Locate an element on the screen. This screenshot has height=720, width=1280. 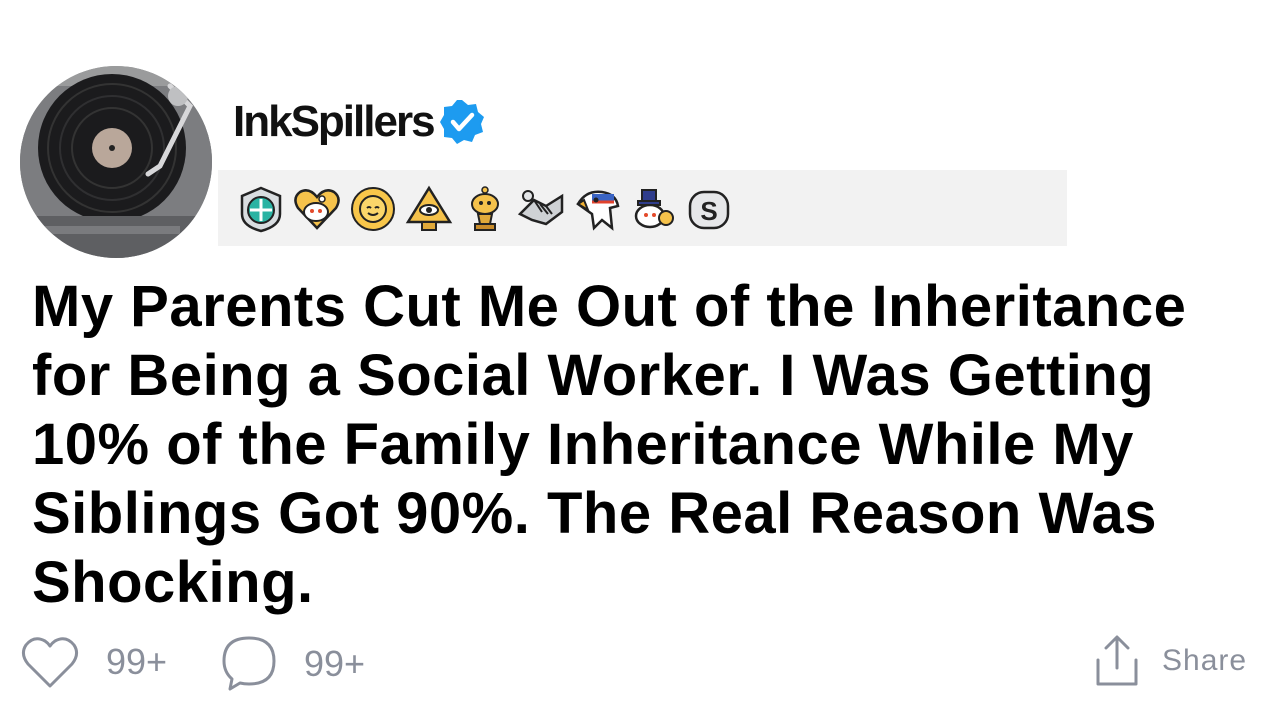
handshake-award-icon is located at coordinates (541, 209).